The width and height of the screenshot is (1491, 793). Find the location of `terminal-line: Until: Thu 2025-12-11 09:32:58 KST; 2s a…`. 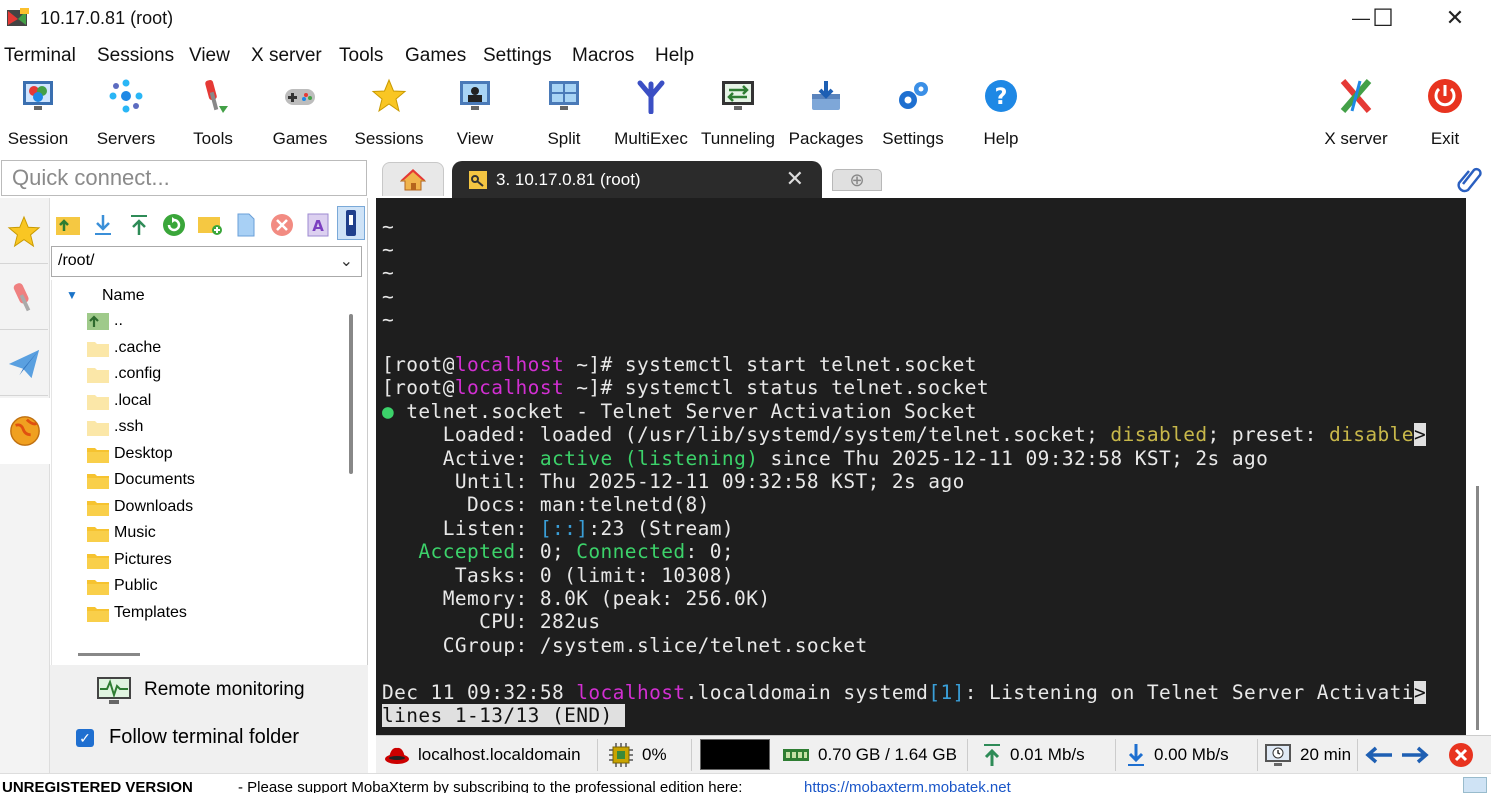

terminal-line: Until: Thu 2025-12-11 09:32:58 KST; 2s a… is located at coordinates (673, 481).